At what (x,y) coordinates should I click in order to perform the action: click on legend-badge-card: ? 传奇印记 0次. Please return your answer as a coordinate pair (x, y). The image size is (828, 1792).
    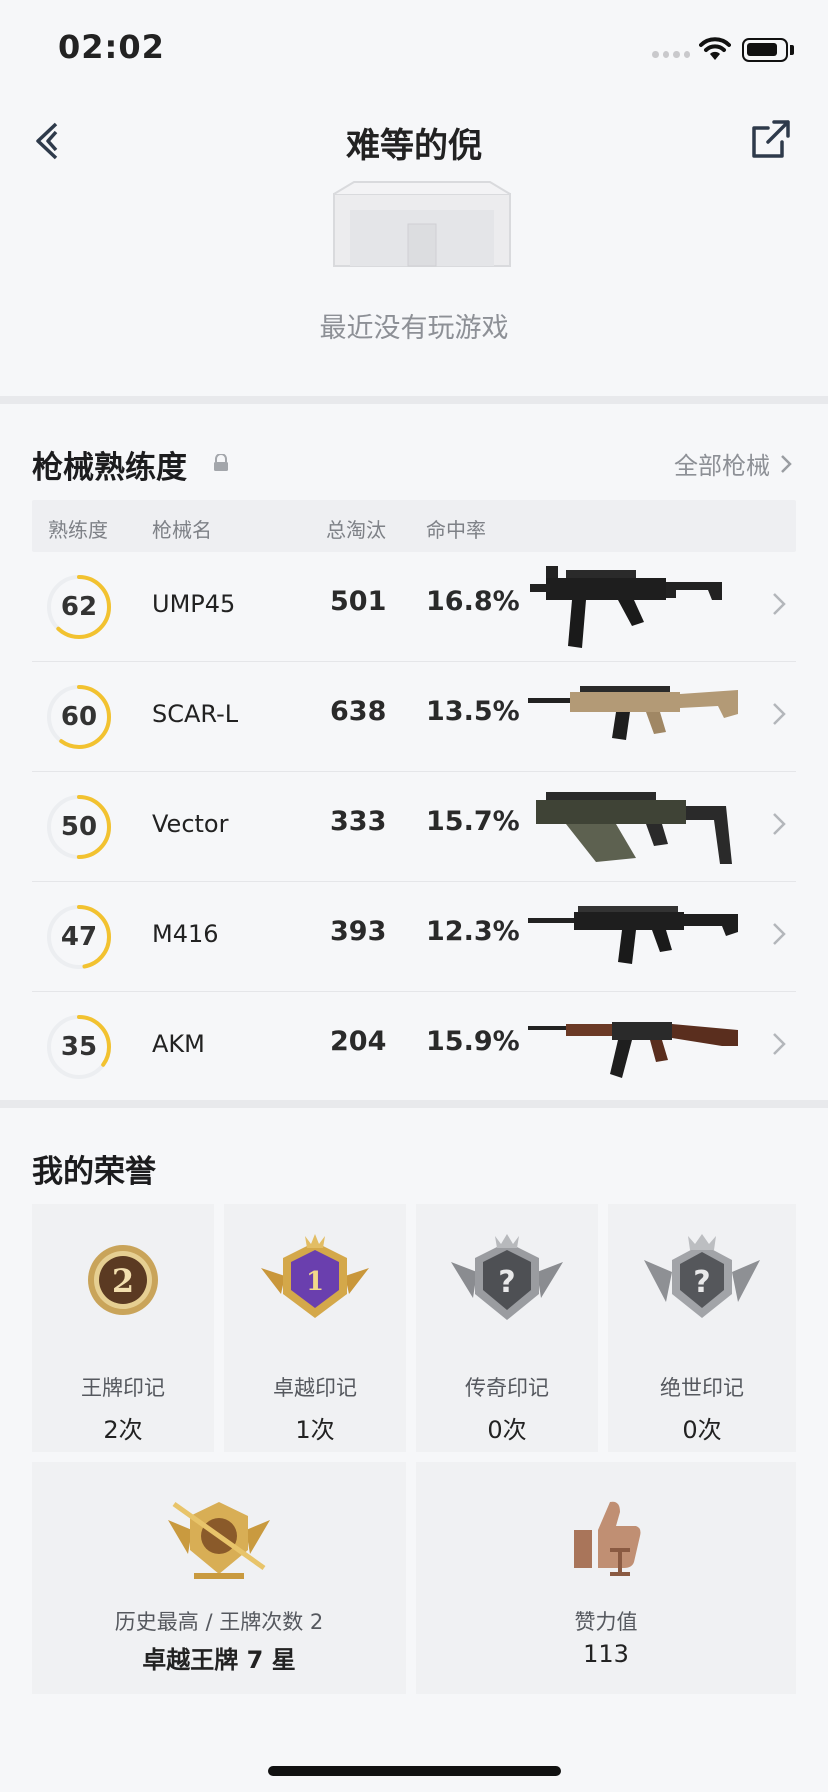
    Looking at the image, I should click on (507, 1328).